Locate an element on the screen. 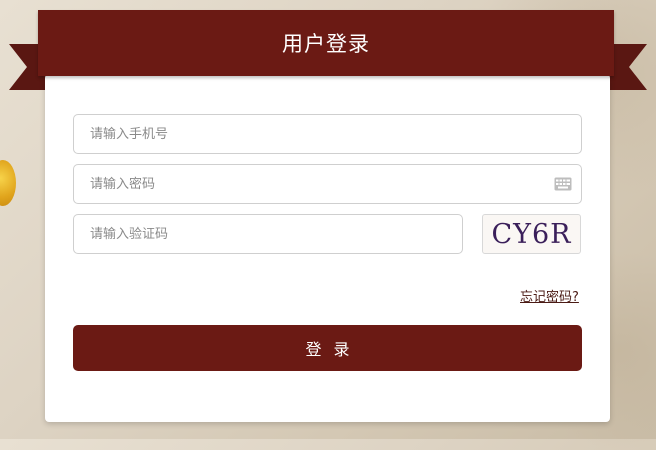  phone-field is located at coordinates (327, 134).